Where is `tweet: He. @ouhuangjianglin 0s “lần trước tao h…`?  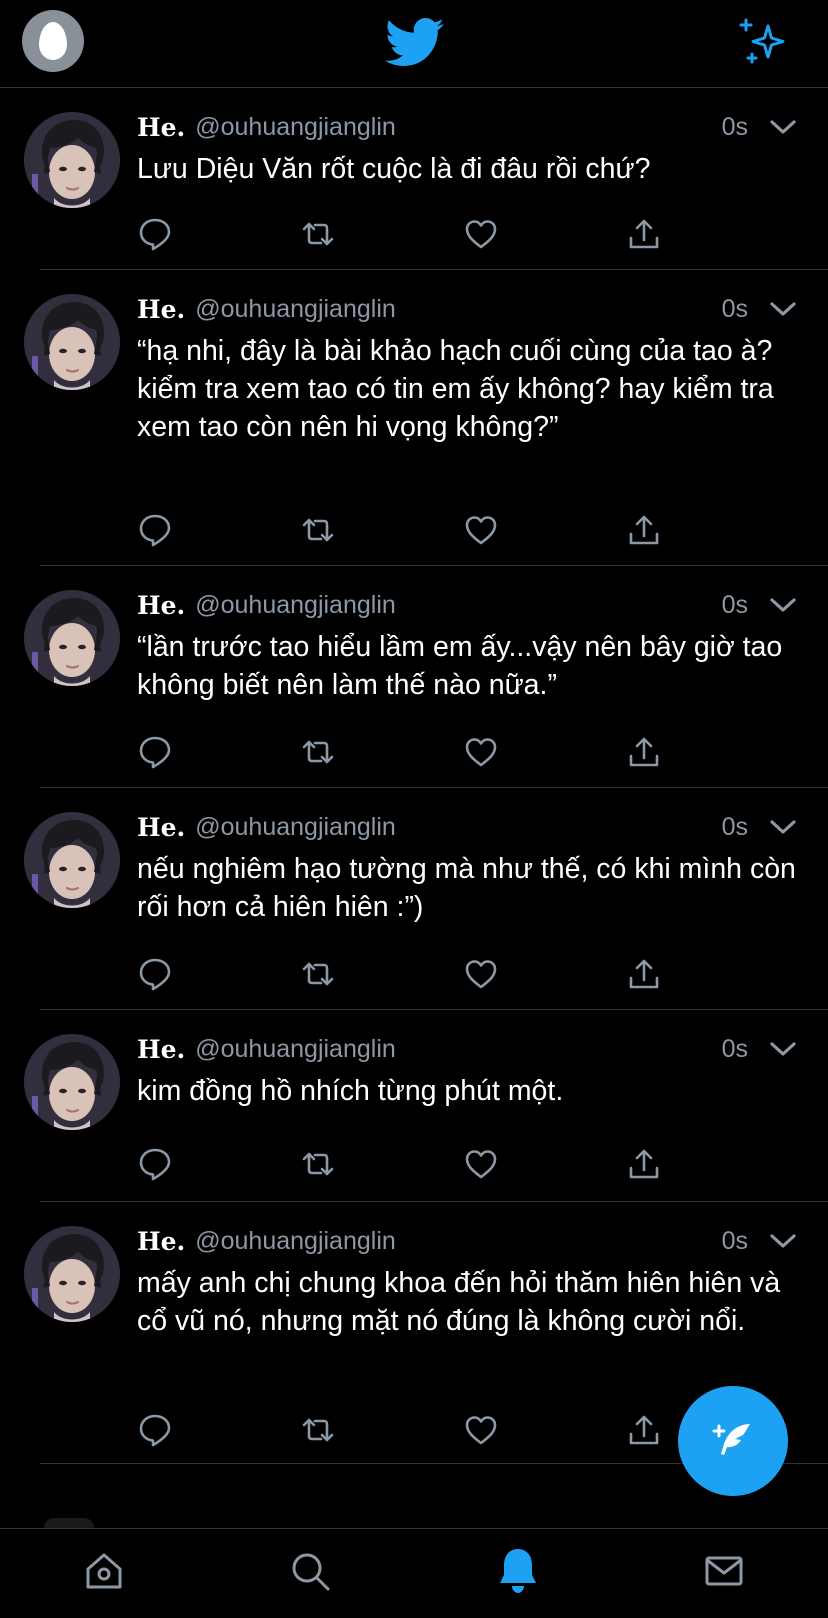
tweet: He. @ouhuangjianglin 0s “lần trước tao h… is located at coordinates (414, 677).